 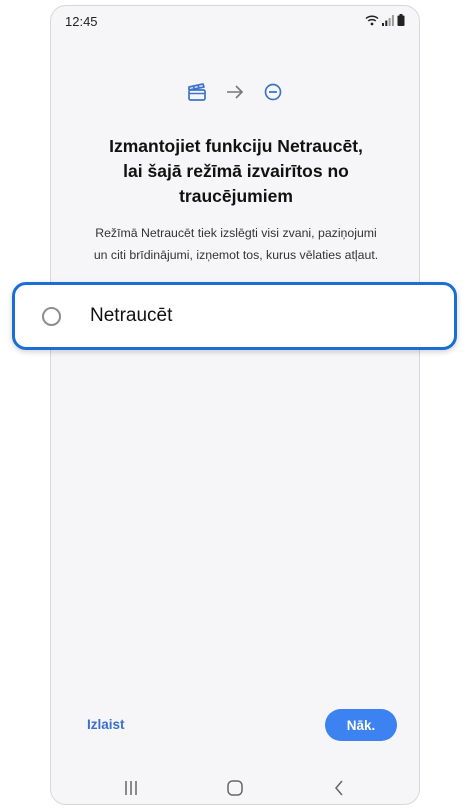 I want to click on status-bar: 12:45, so click(x=235, y=21).